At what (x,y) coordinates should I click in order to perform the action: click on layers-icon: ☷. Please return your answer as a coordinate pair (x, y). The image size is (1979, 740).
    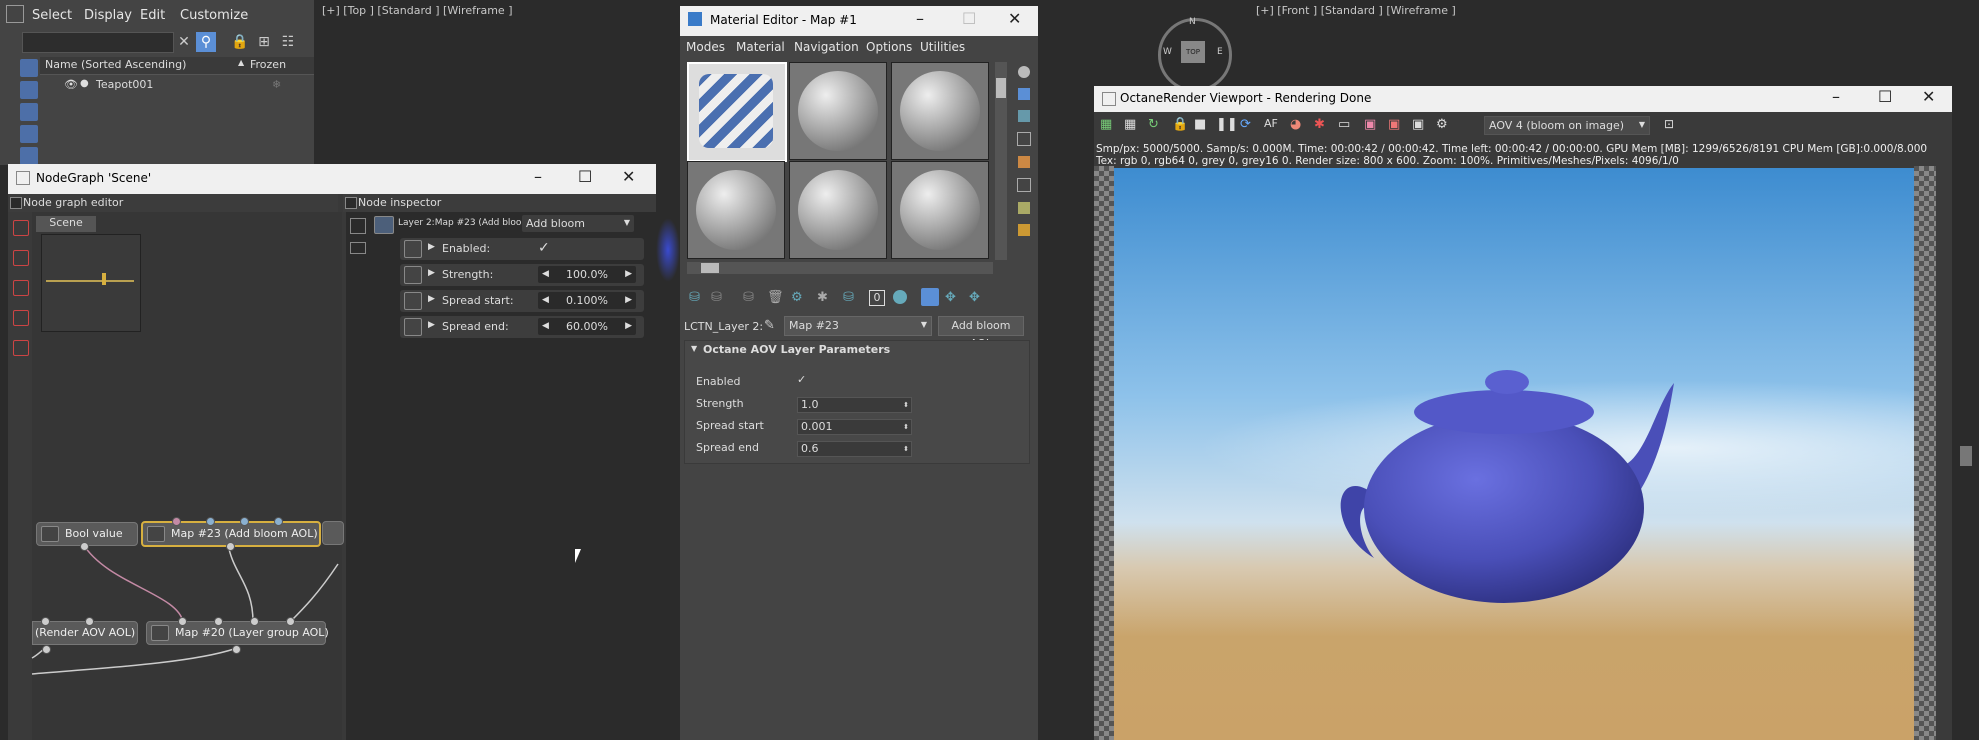
    Looking at the image, I should click on (288, 42).